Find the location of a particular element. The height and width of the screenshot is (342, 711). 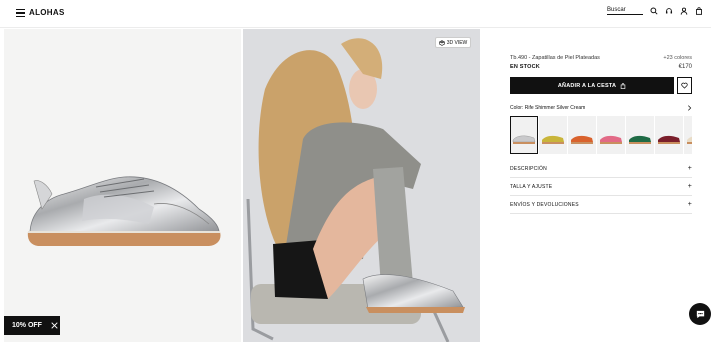

colors-count-link: +23 colores is located at coordinates (677, 58).